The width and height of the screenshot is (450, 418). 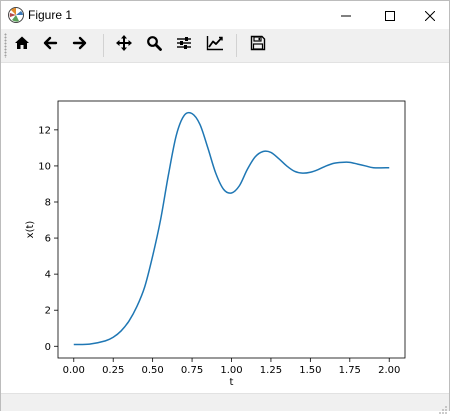 I want to click on line-chart-icon, so click(x=215, y=45).